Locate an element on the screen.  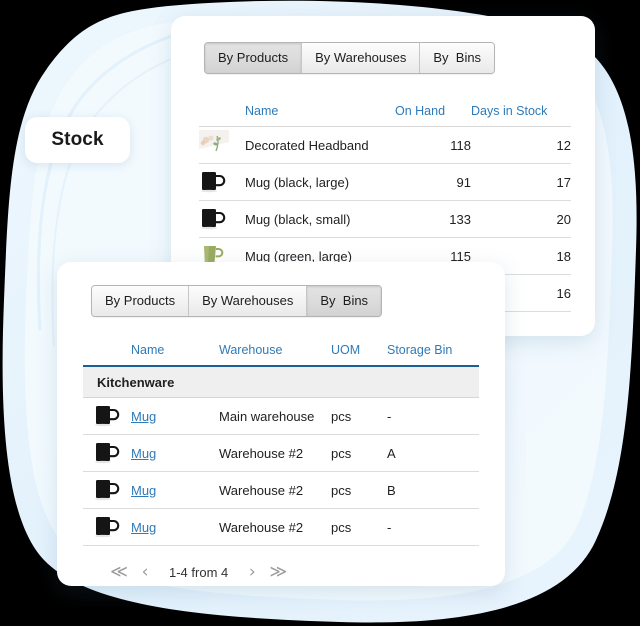
front-panel-tab-row: By Products By Warehouses By Bins is located at coordinates (281, 289).